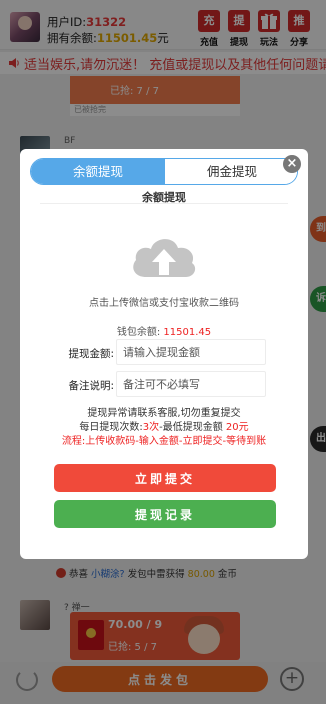 The width and height of the screenshot is (326, 704). I want to click on withdraw-warning: 提现异常请联系客服,切勿重复提交, so click(164, 413).